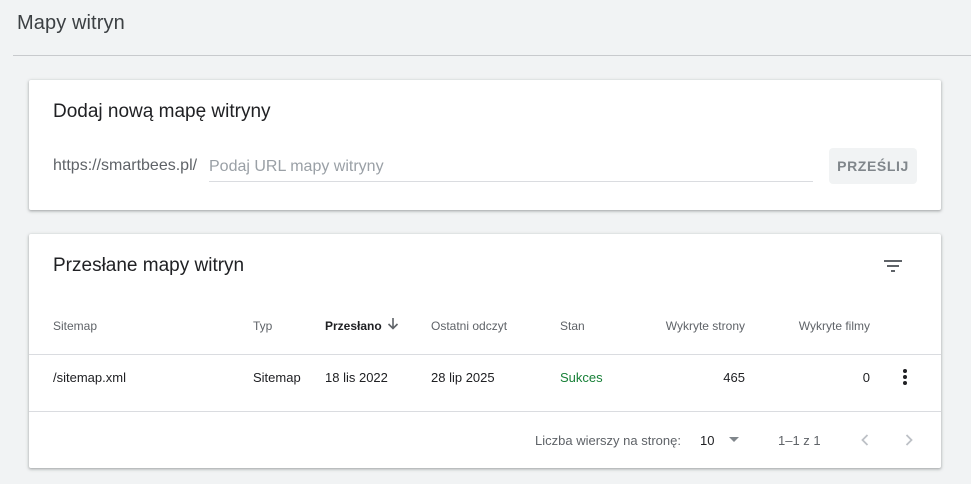 The height and width of the screenshot is (484, 971). I want to click on url-prefix: https://smartbees.pl/, so click(125, 165).